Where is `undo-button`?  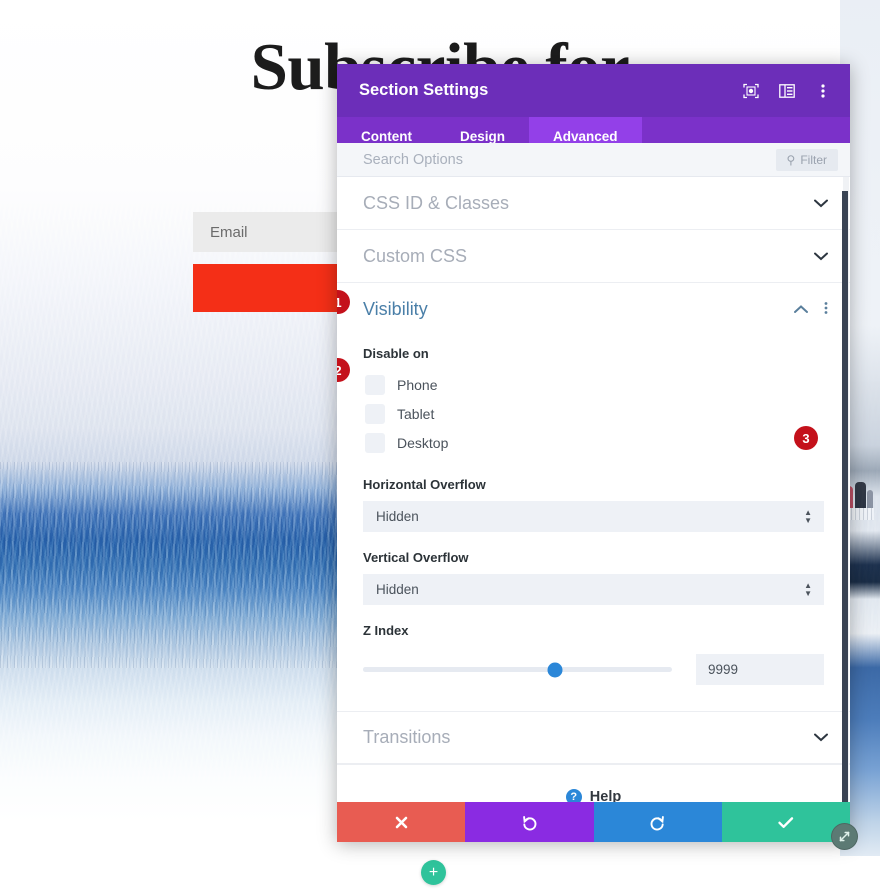 undo-button is located at coordinates (529, 822).